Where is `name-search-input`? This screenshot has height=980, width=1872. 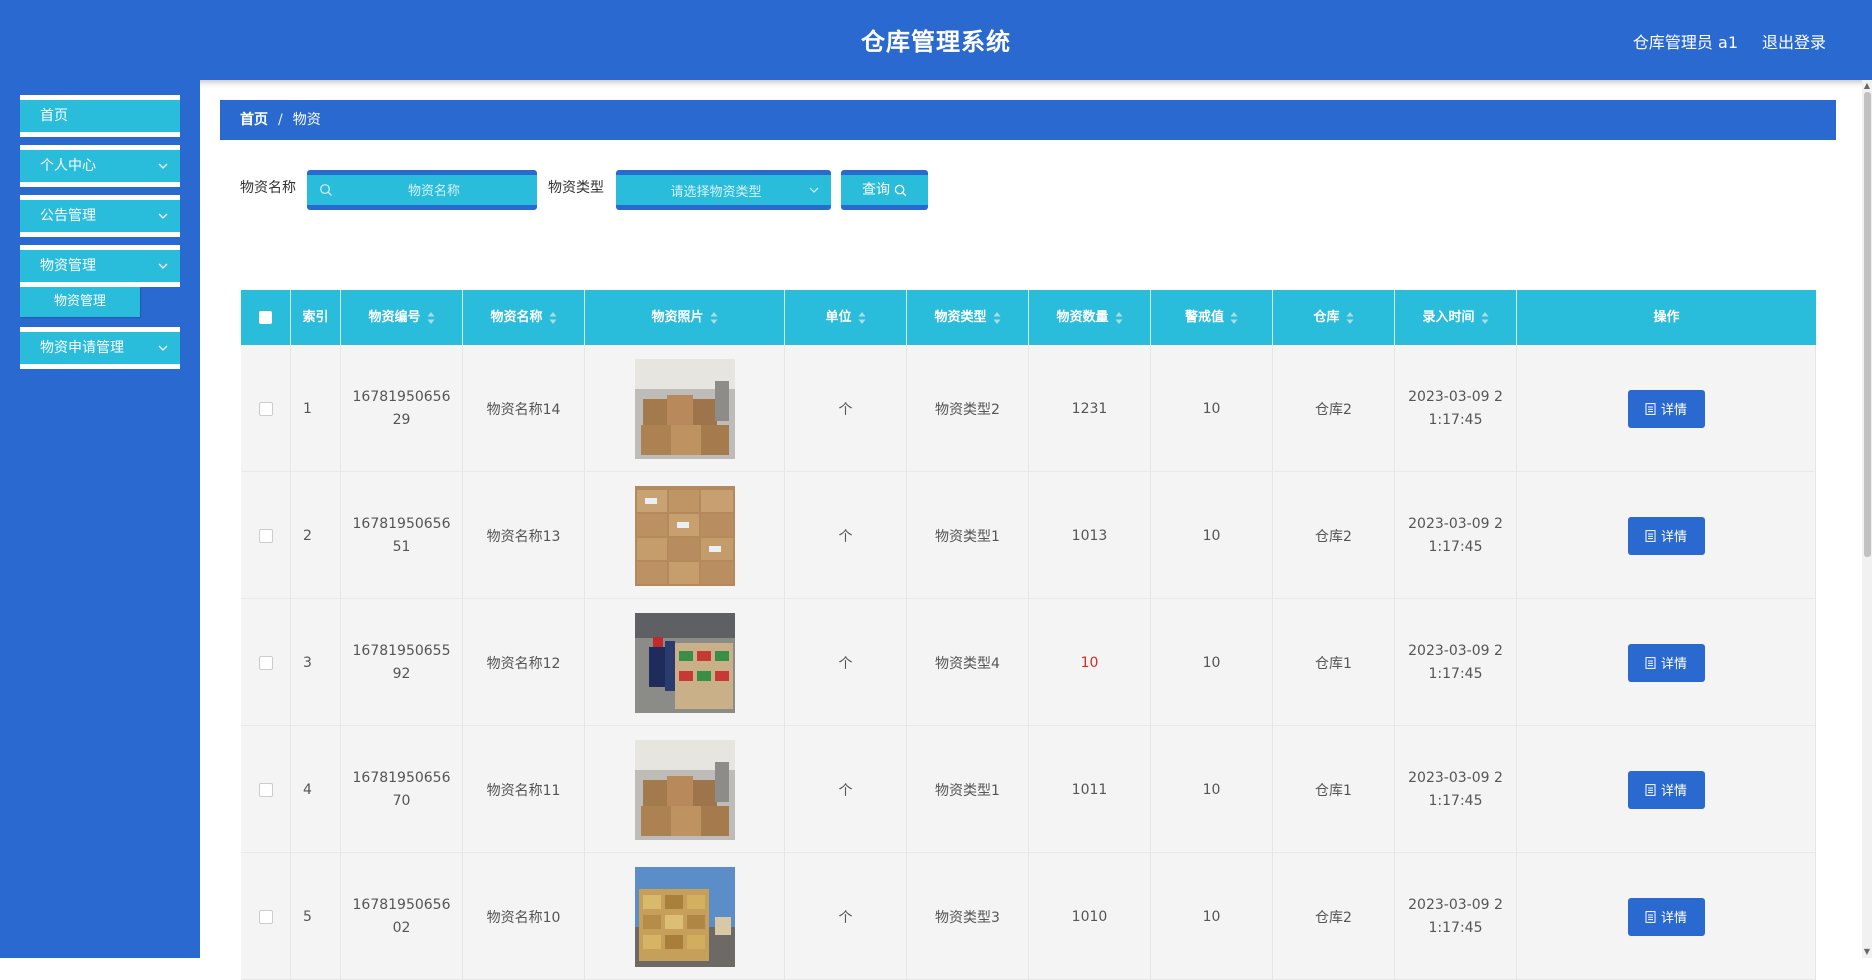 name-search-input is located at coordinates (434, 191).